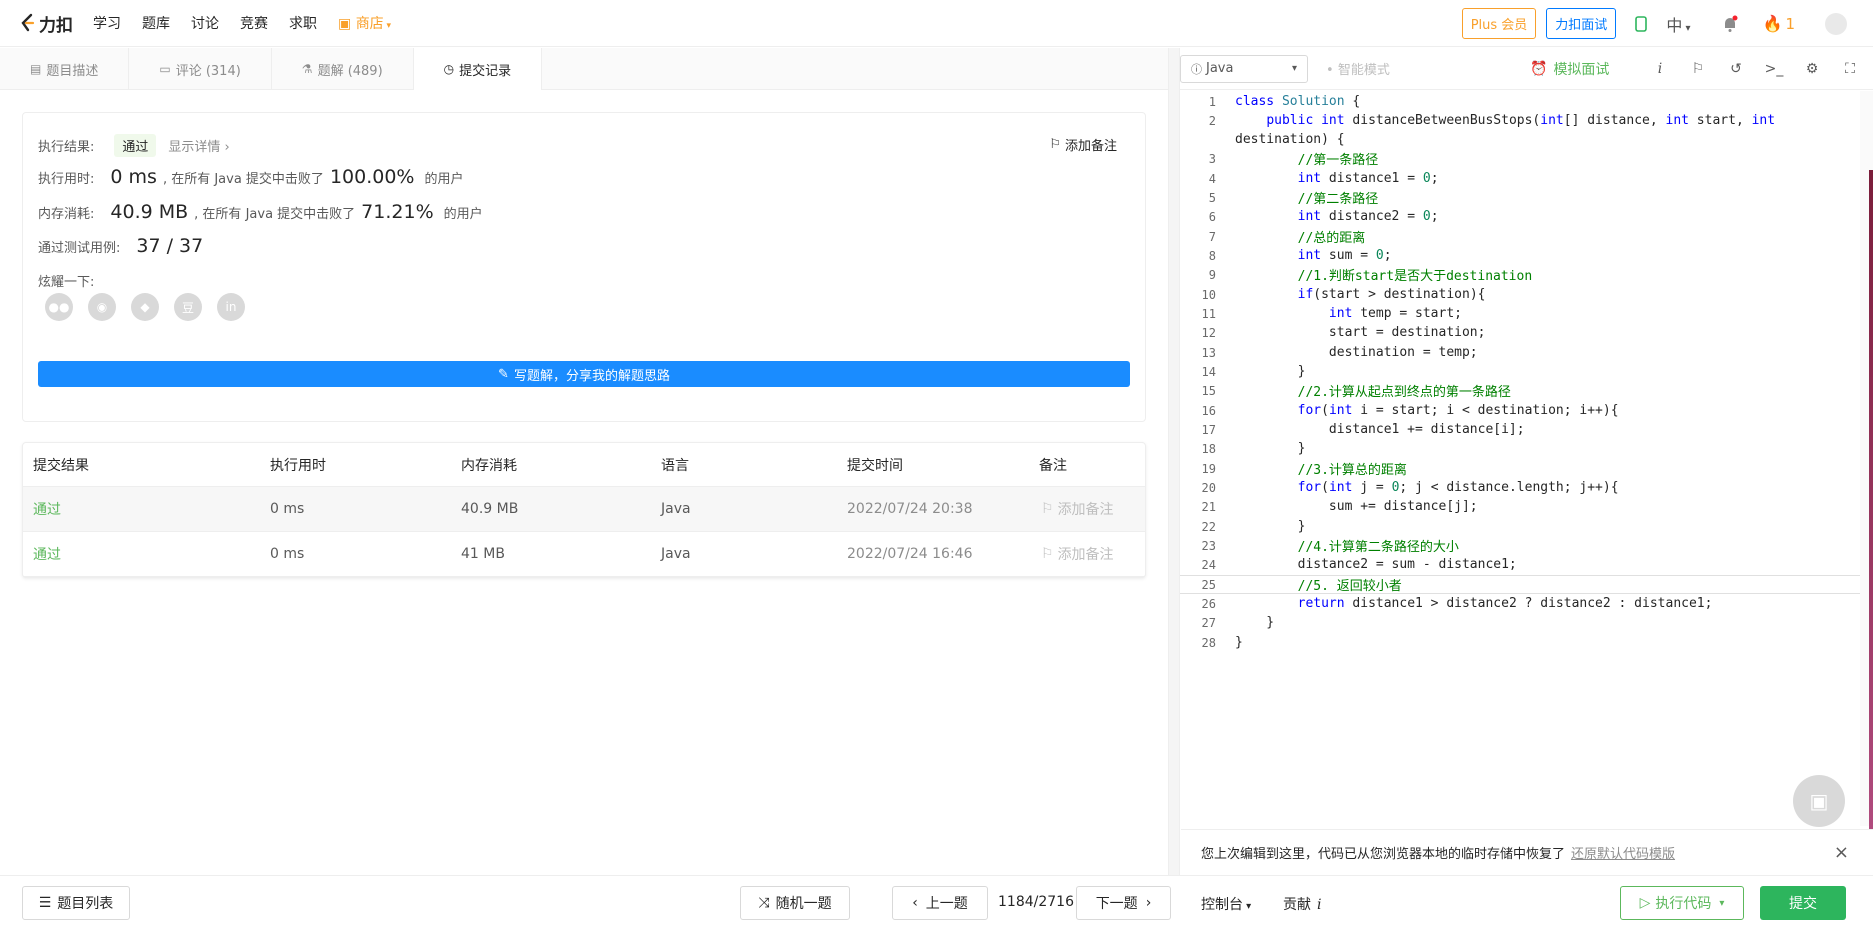 The height and width of the screenshot is (931, 1873). Describe the element at coordinates (149, 212) in the screenshot. I see `memory-value: 40.9 MB` at that location.